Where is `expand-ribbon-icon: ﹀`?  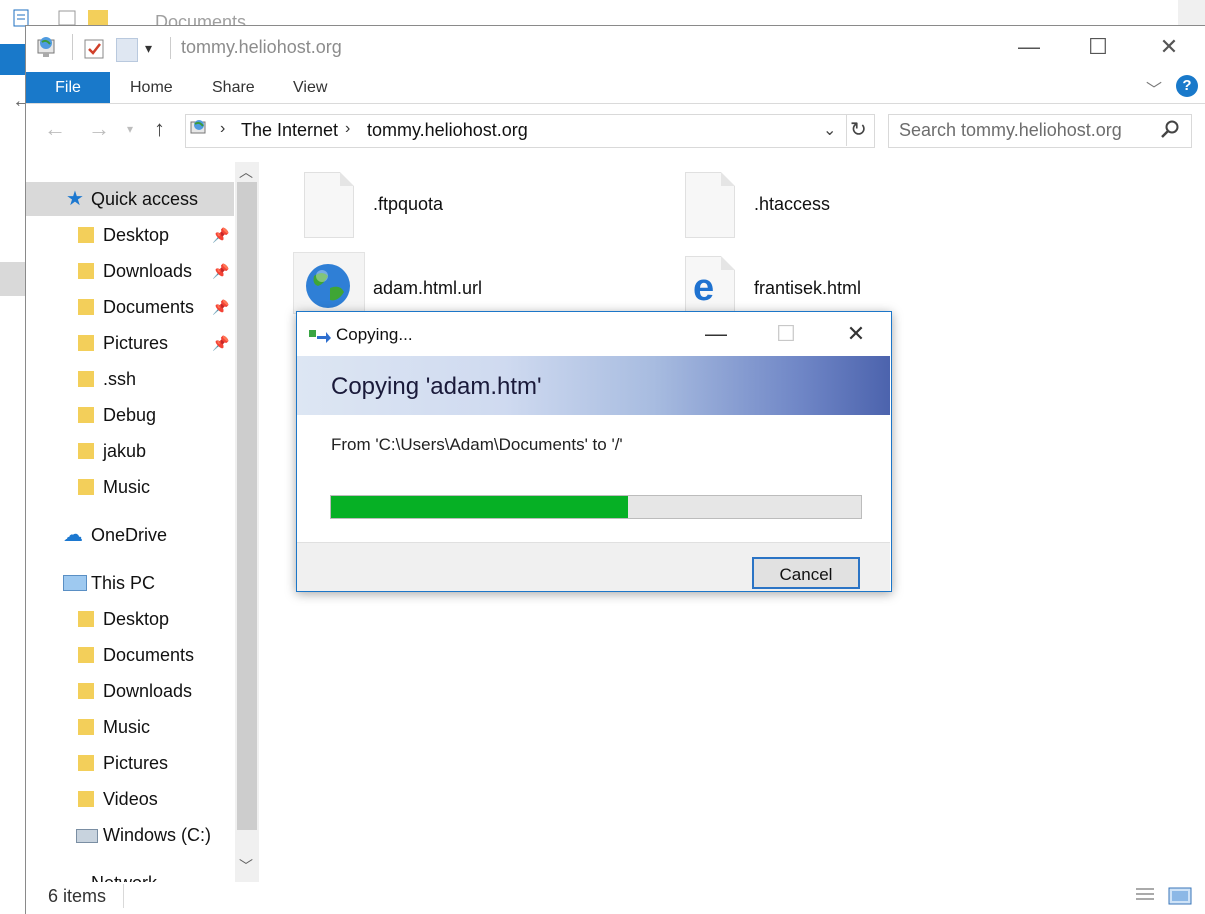 expand-ribbon-icon: ﹀ is located at coordinates (1154, 88).